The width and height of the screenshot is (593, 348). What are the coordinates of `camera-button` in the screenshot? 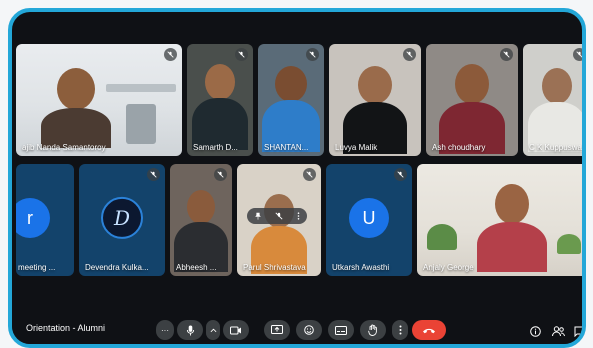 It's located at (236, 330).